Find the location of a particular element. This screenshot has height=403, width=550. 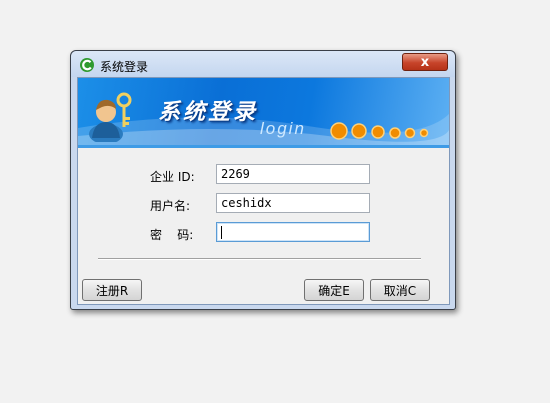

close-button: x is located at coordinates (425, 62).